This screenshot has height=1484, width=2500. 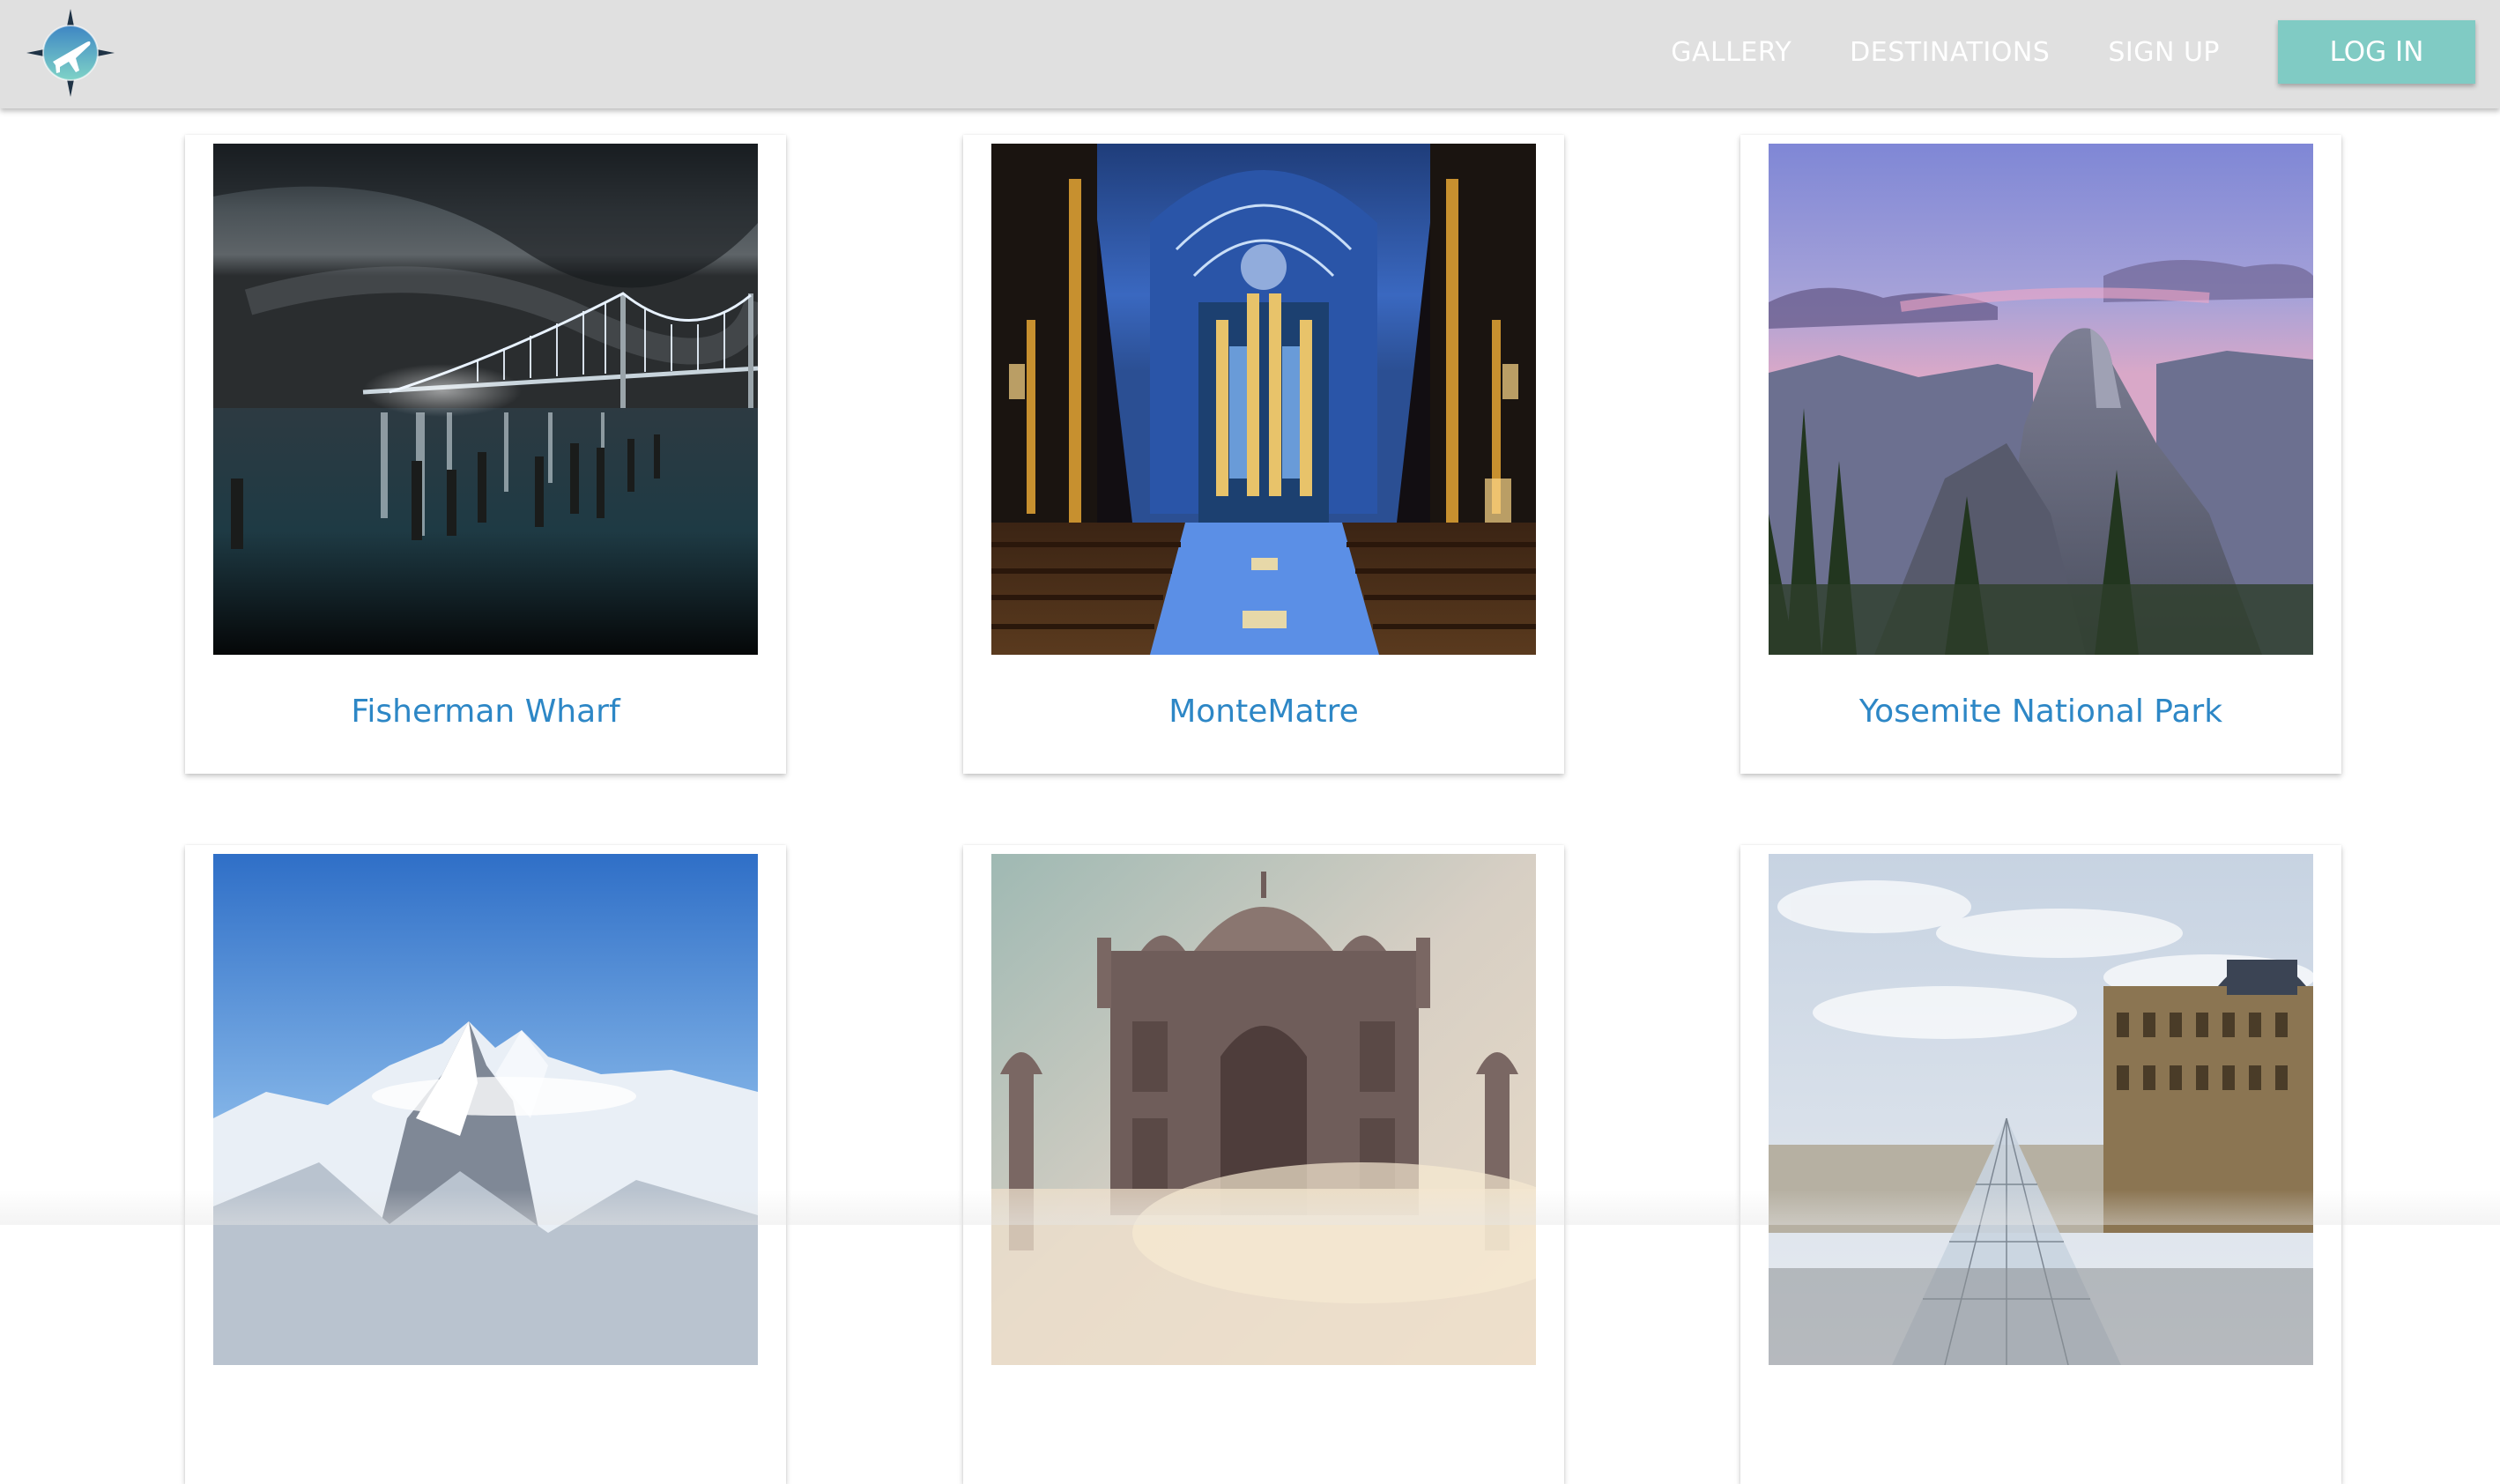 What do you see at coordinates (1732, 52) in the screenshot?
I see `nav-gallery-link: GALLERY` at bounding box center [1732, 52].